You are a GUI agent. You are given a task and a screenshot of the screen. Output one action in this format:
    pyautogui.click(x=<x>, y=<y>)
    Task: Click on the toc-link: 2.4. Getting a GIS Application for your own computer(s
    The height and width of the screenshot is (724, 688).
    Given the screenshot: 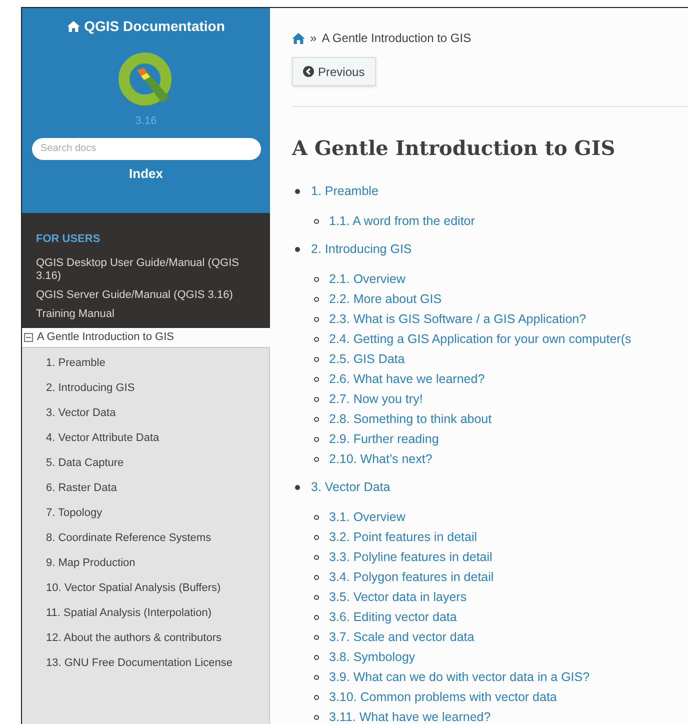 What is the action you would take?
    pyautogui.click(x=480, y=339)
    